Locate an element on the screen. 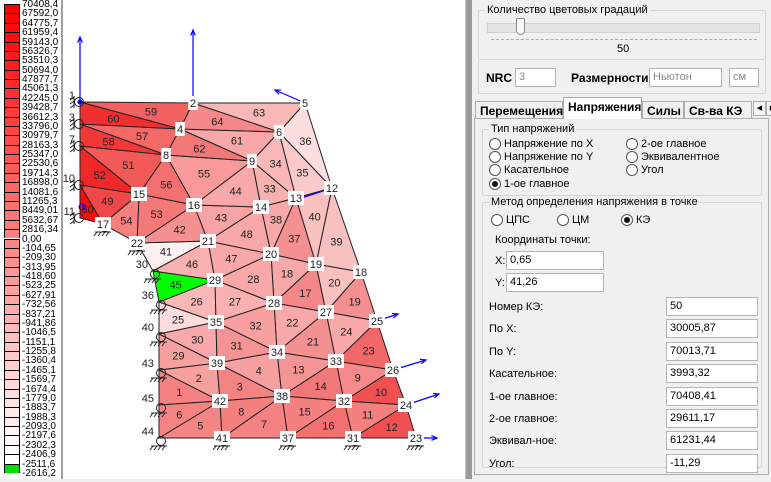 The height and width of the screenshot is (482, 771). radio-shear: Касательное is located at coordinates (529, 170).